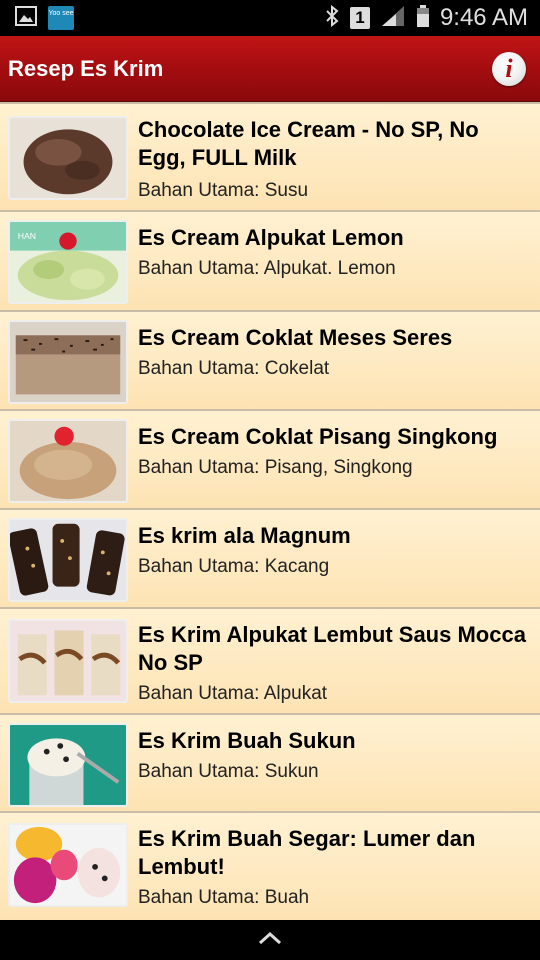  What do you see at coordinates (27, 236) in the screenshot?
I see `thumbnail-caption: HAN` at bounding box center [27, 236].